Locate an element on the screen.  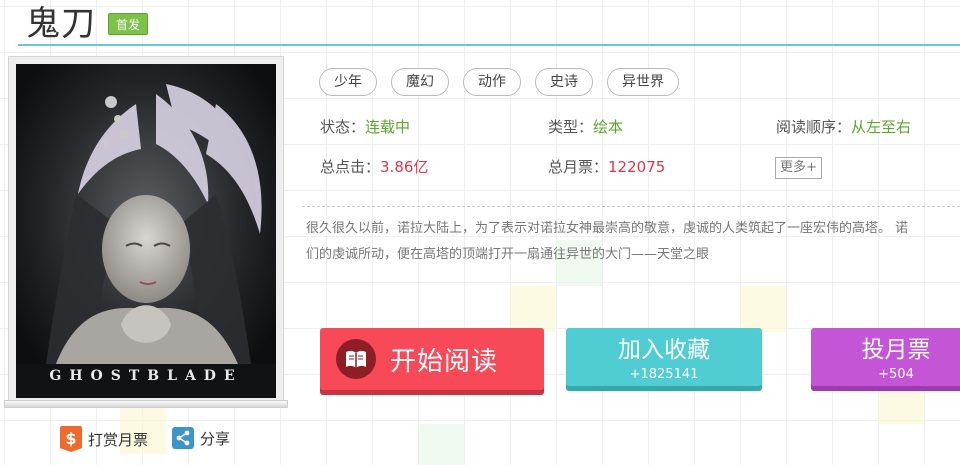
first-release-badge: 首发 is located at coordinates (128, 24).